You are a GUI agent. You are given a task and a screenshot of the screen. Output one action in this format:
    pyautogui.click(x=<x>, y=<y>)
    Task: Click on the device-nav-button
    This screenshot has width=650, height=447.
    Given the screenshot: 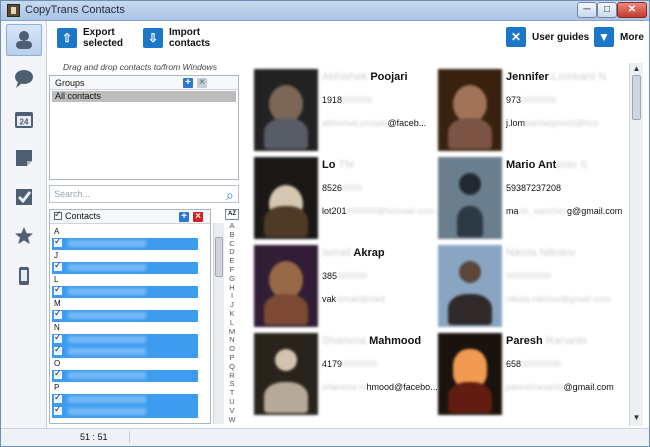 What is the action you would take?
    pyautogui.click(x=24, y=276)
    